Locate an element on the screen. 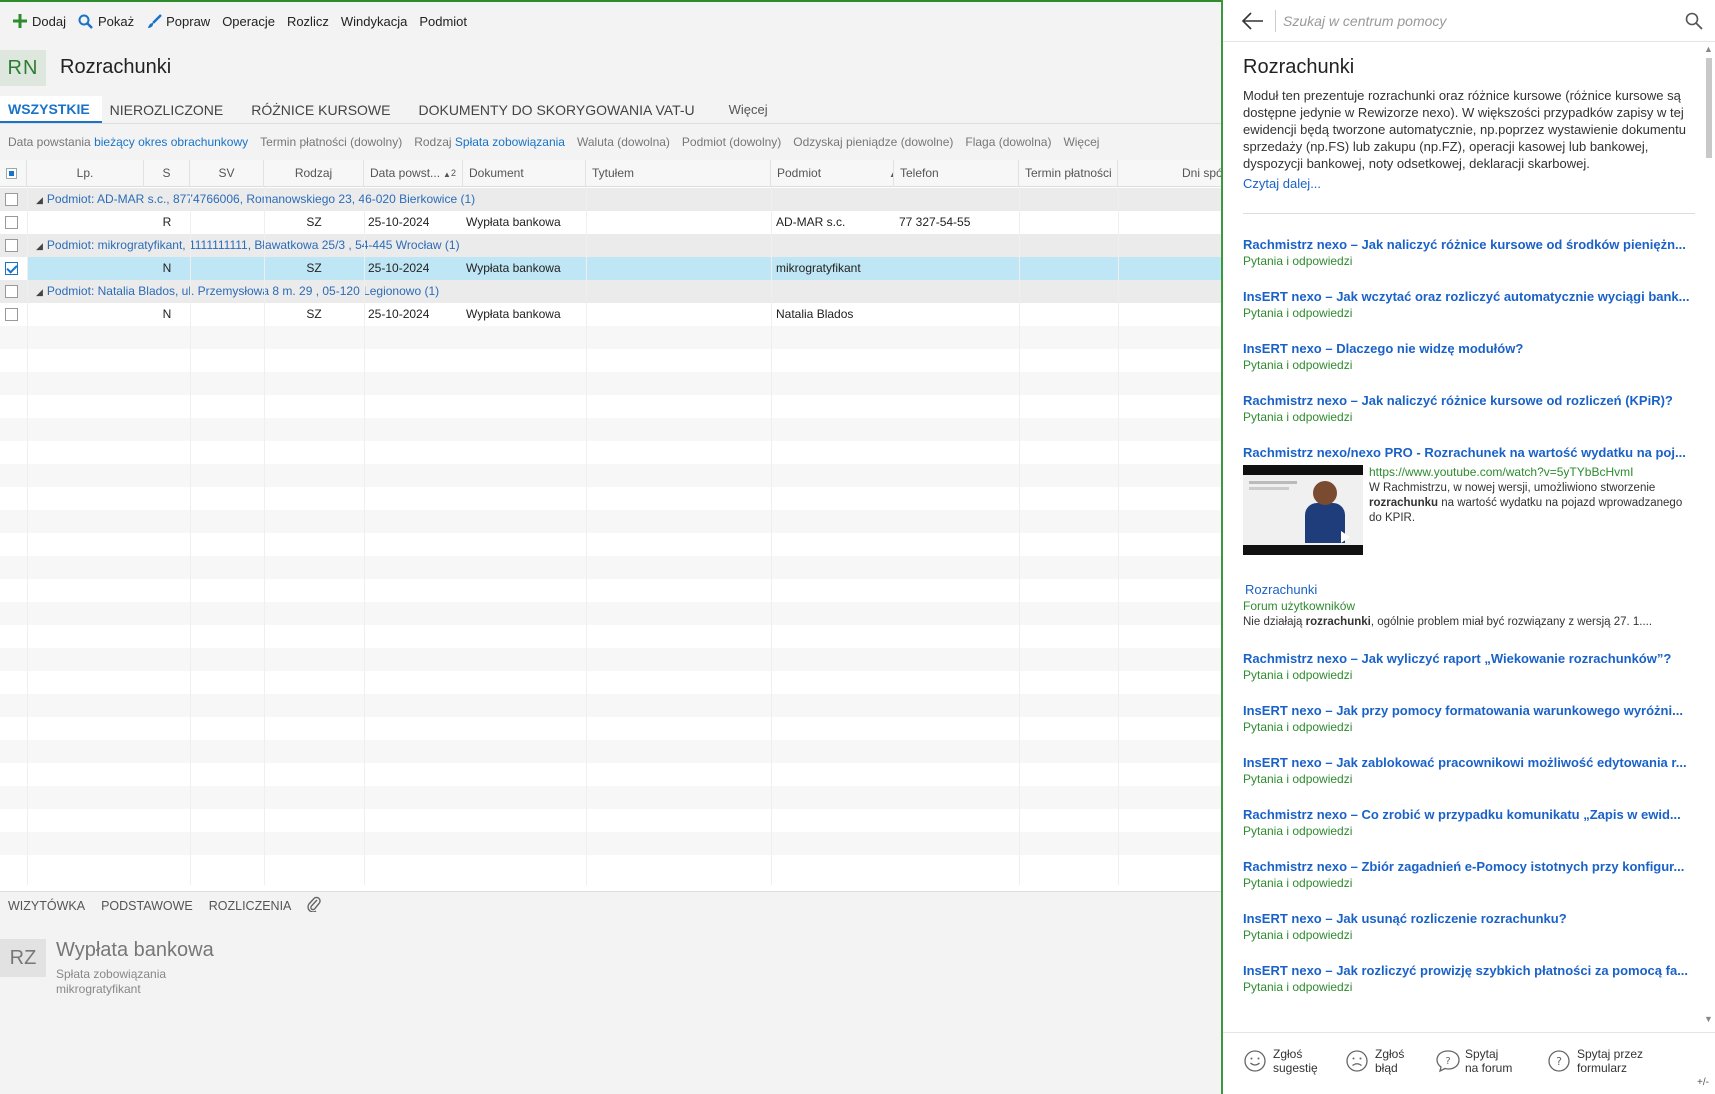 The width and height of the screenshot is (1715, 1094). col-due-date: Termin płatności is located at coordinates (1068, 173).